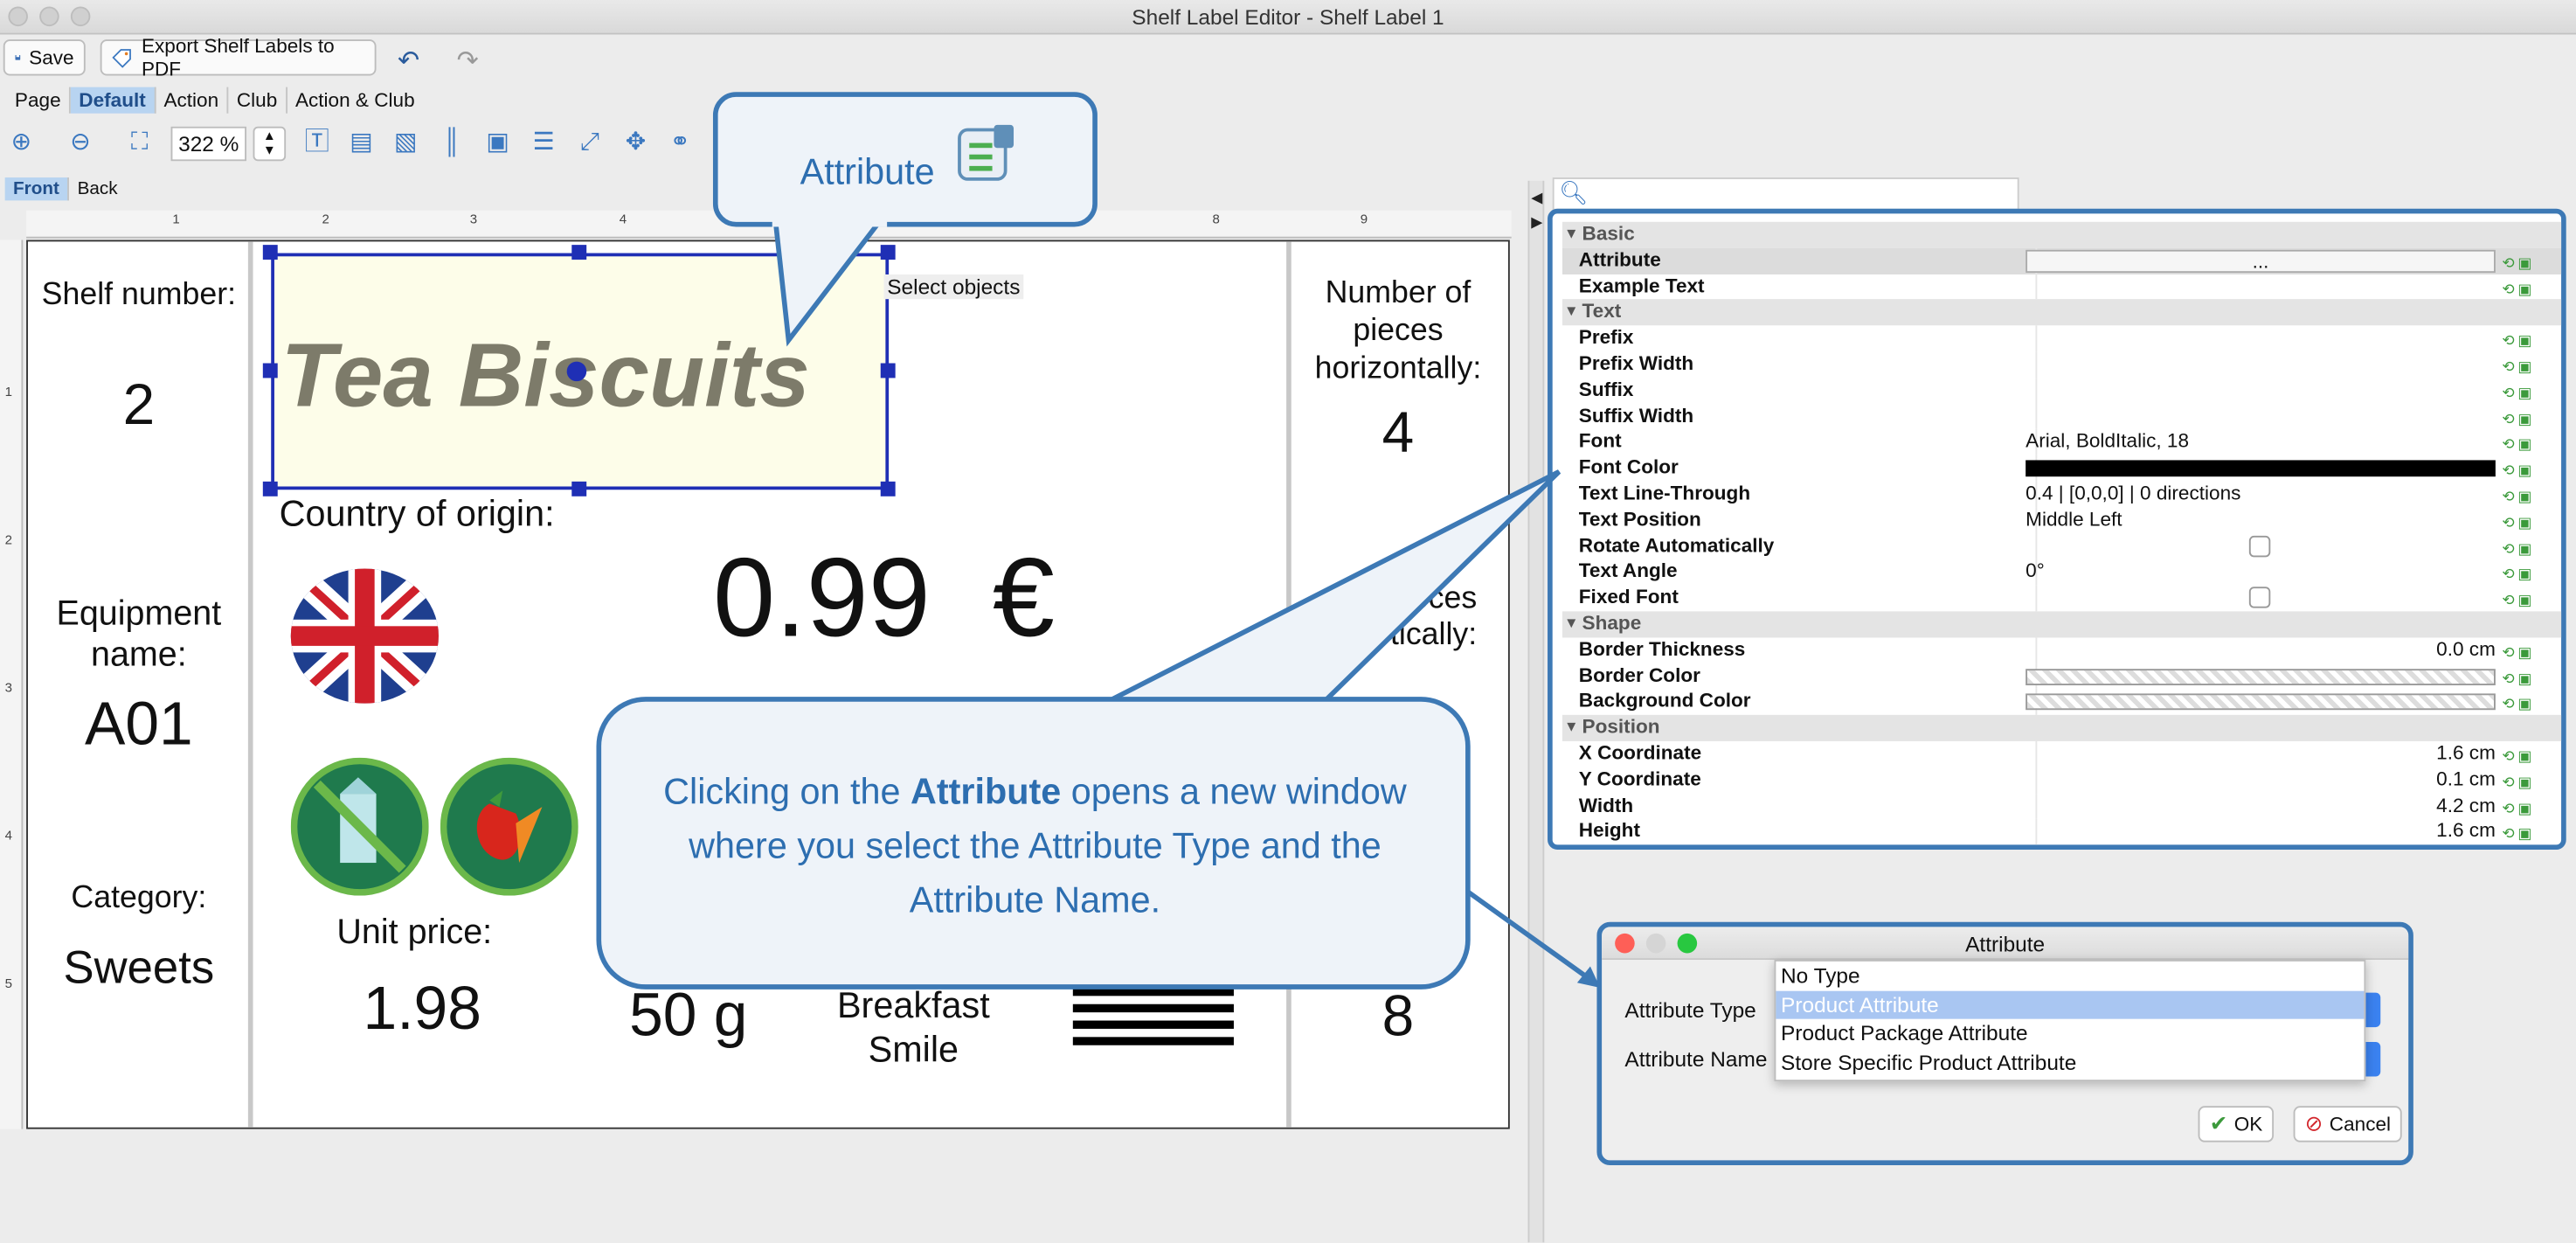 This screenshot has height=1243, width=2576. What do you see at coordinates (2070, 976) in the screenshot?
I see `dropdown-option: No Type` at bounding box center [2070, 976].